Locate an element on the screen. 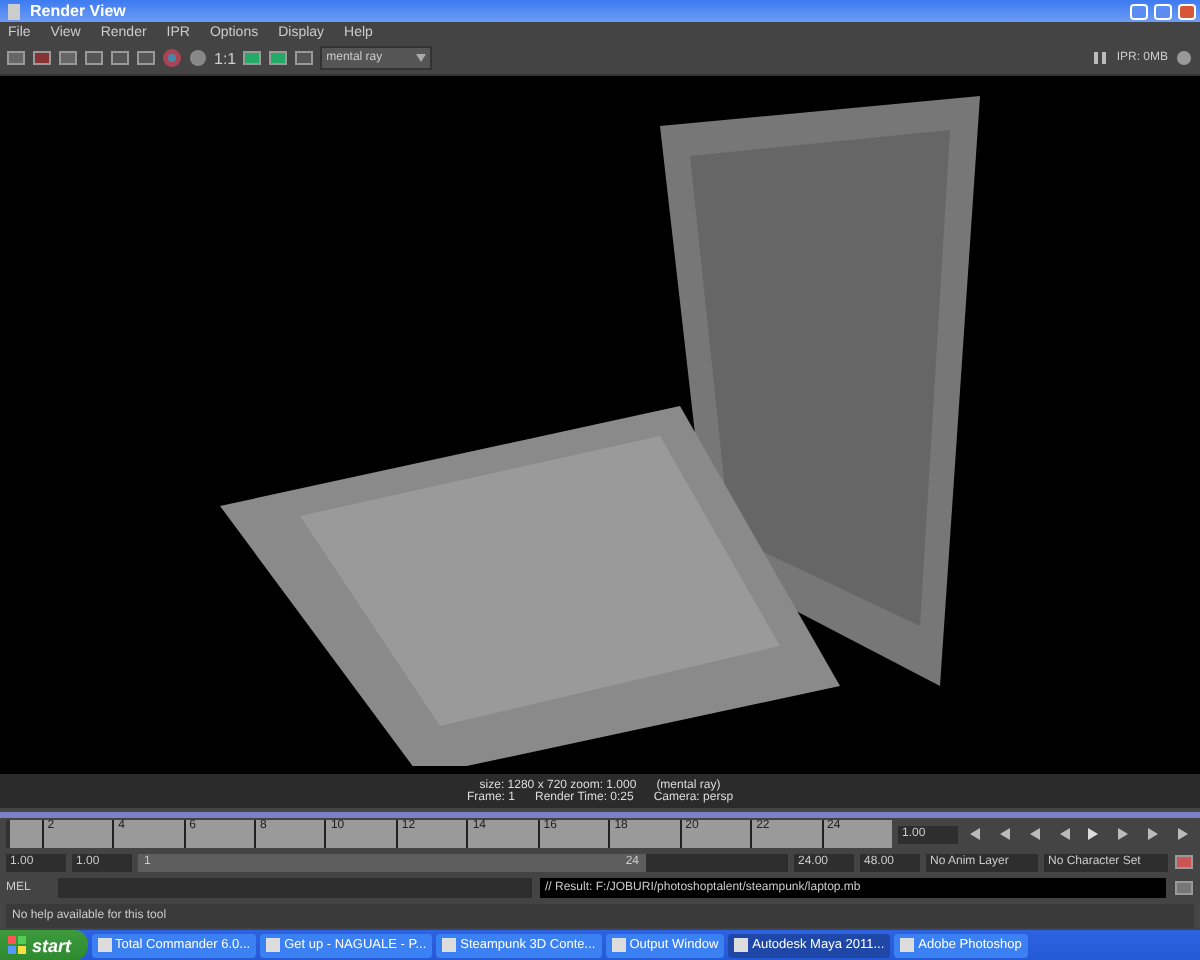 The image size is (1200, 960). pause-icon is located at coordinates (1100, 58).